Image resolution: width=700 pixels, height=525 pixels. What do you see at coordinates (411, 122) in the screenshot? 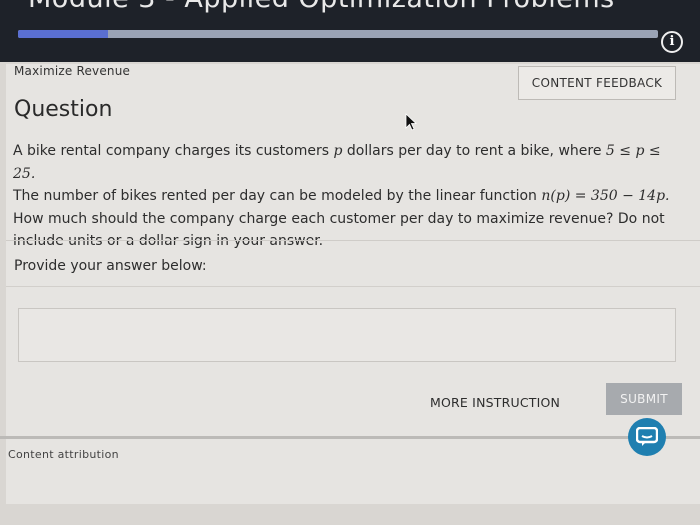
I see `mouse-cursor-icon` at bounding box center [411, 122].